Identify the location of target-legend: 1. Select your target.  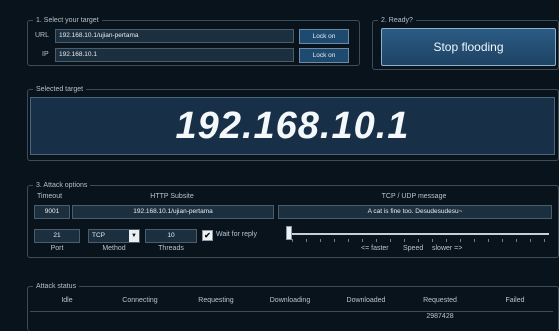
(67, 20).